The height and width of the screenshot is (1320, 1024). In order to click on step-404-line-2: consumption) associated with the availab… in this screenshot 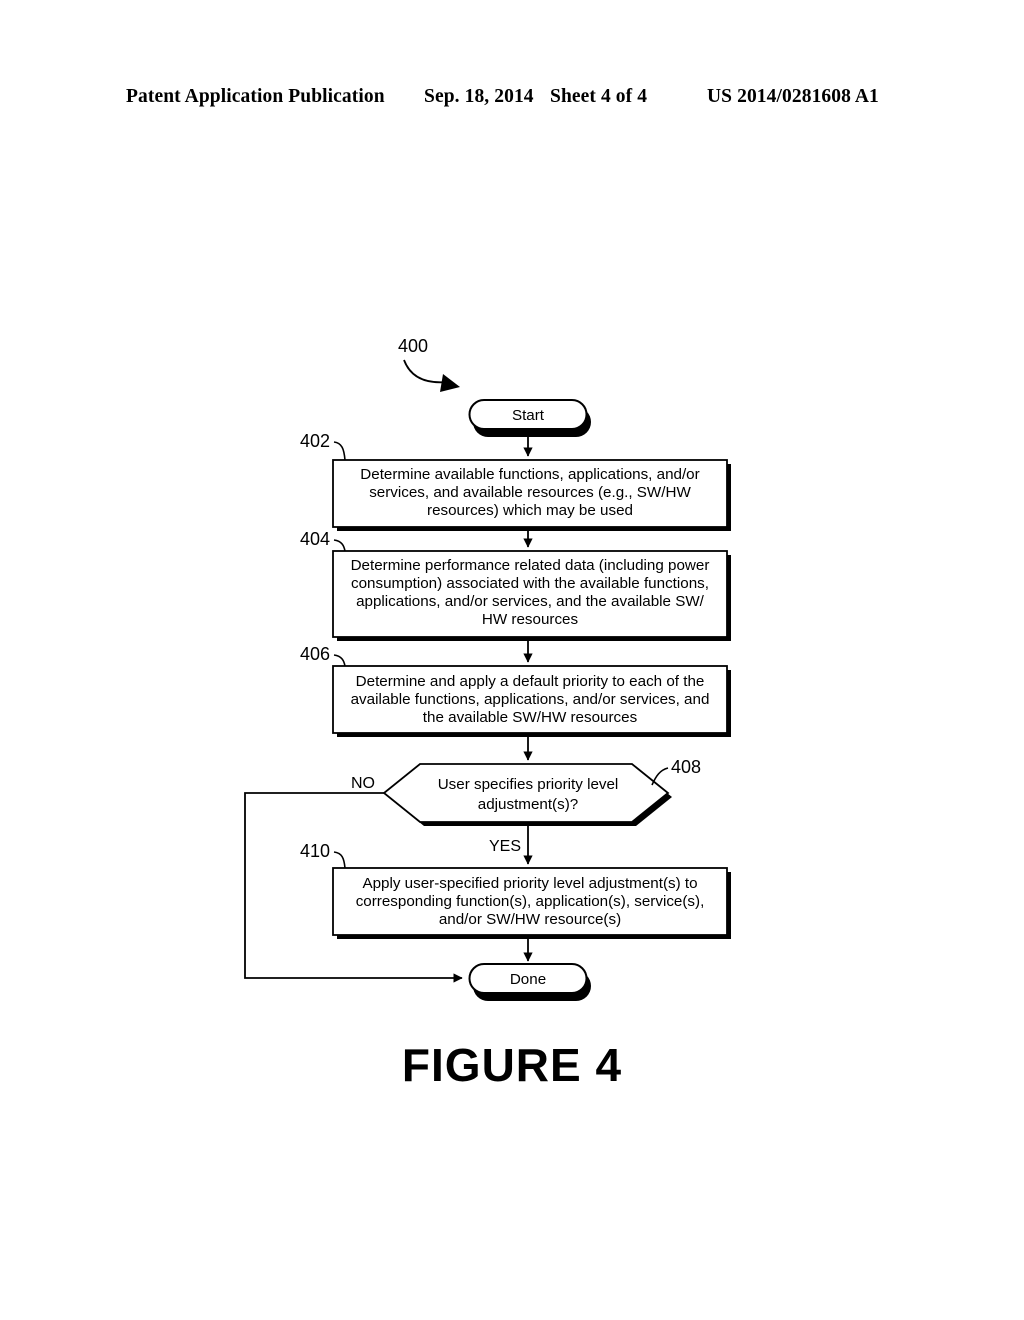, I will do `click(530, 583)`.